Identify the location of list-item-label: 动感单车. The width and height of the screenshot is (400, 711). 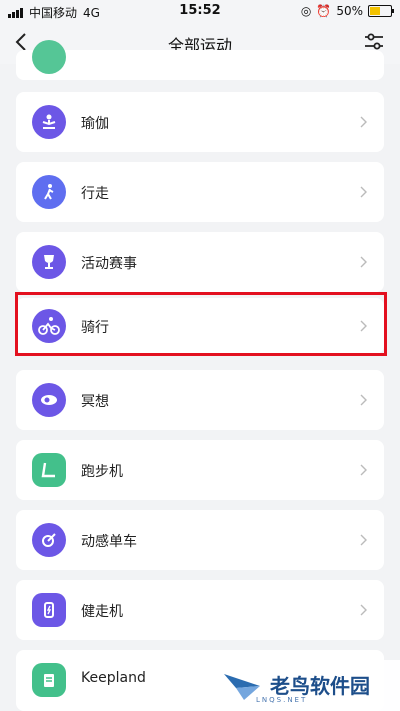
(109, 542).